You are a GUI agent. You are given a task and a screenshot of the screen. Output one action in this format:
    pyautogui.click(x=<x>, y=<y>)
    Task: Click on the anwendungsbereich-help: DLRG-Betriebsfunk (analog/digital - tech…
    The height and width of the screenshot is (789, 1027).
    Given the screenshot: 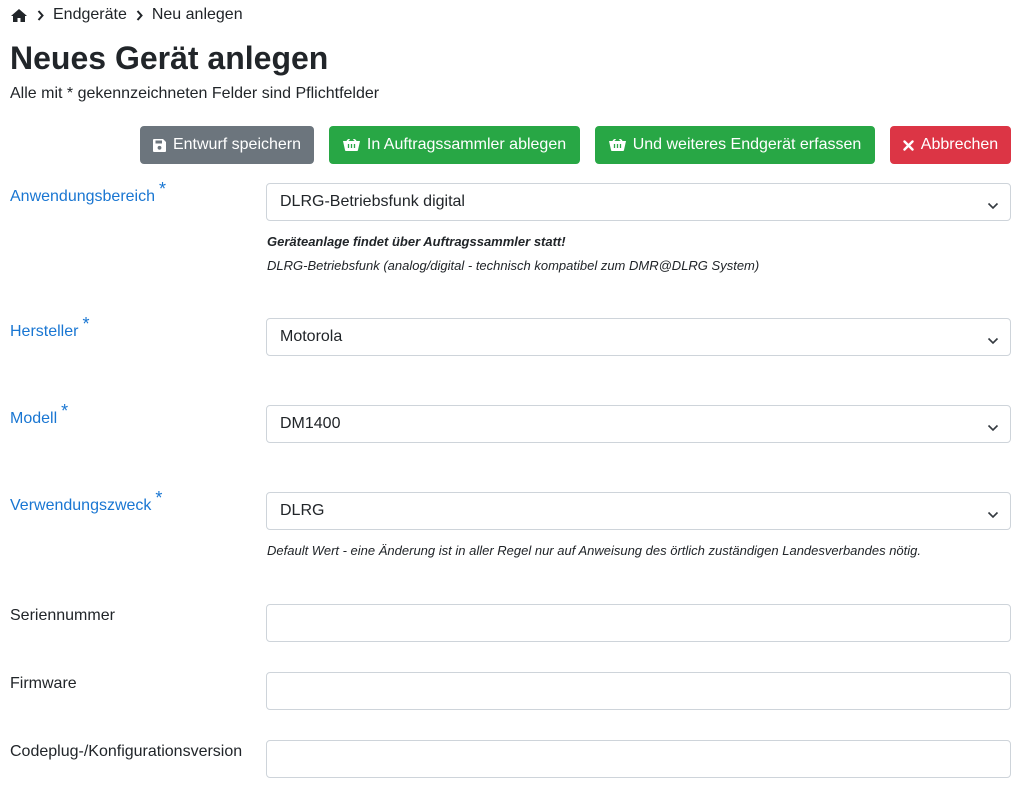 What is the action you would take?
    pyautogui.click(x=513, y=265)
    